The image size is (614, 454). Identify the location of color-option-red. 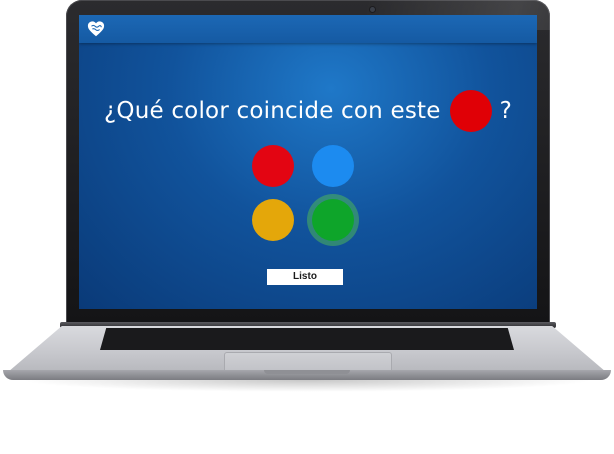
(273, 166).